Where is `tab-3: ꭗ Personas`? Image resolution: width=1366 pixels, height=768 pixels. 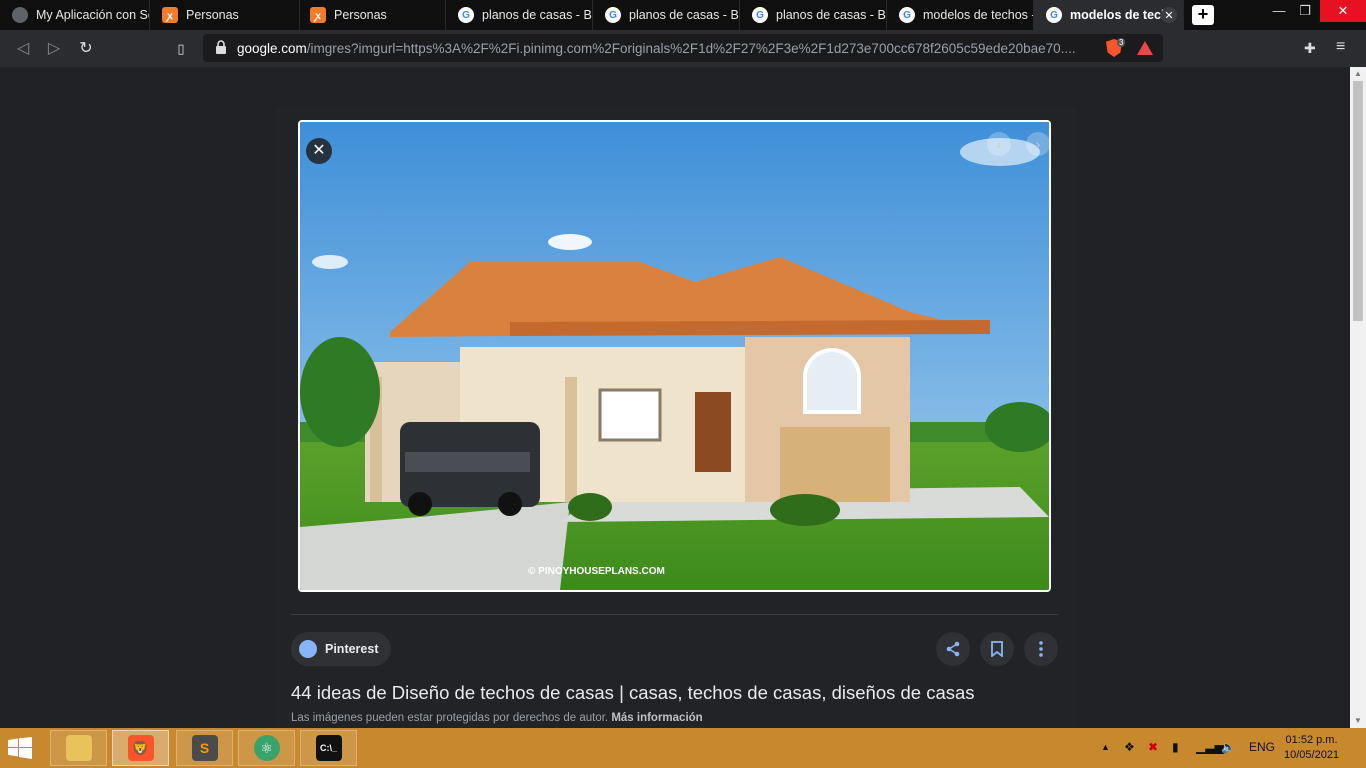 tab-3: ꭗ Personas is located at coordinates (372, 15).